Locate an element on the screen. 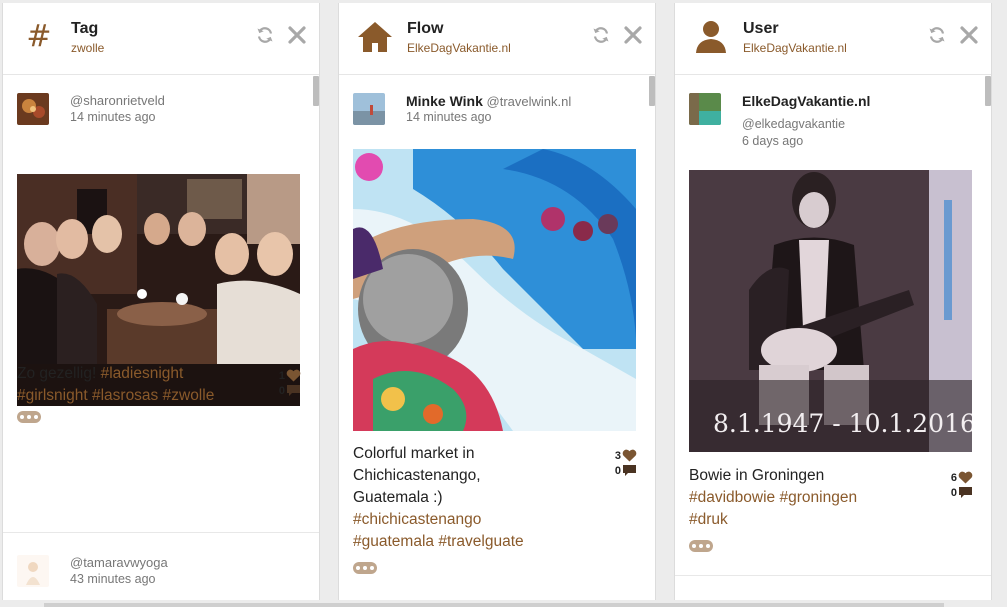 Image resolution: width=1007 pixels, height=607 pixels. user-icon is located at coordinates (711, 37).